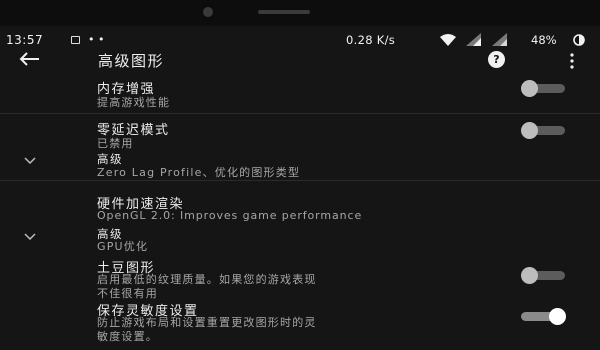 This screenshot has width=600, height=350. What do you see at coordinates (96, 39) in the screenshot?
I see `more-notifications: • •` at bounding box center [96, 39].